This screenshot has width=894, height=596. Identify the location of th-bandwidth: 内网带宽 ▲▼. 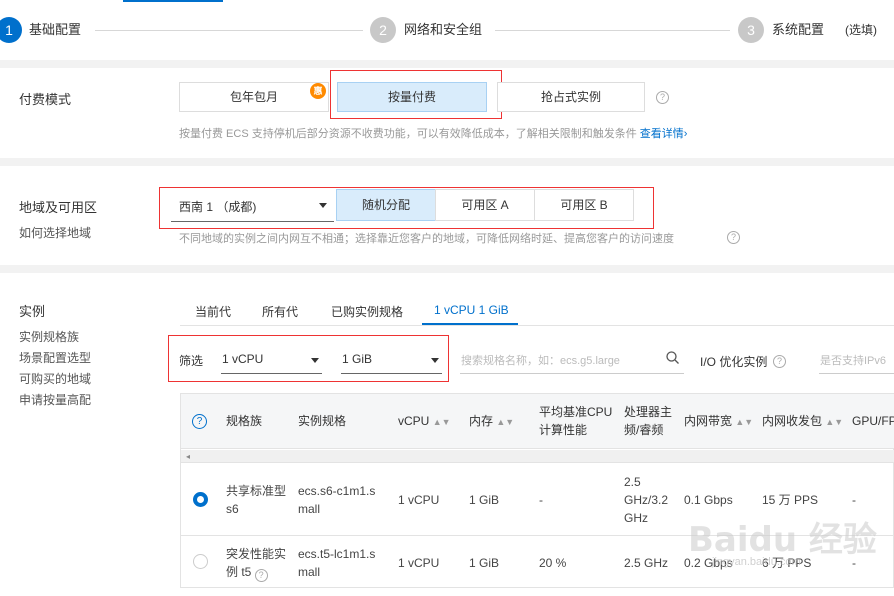
(718, 421).